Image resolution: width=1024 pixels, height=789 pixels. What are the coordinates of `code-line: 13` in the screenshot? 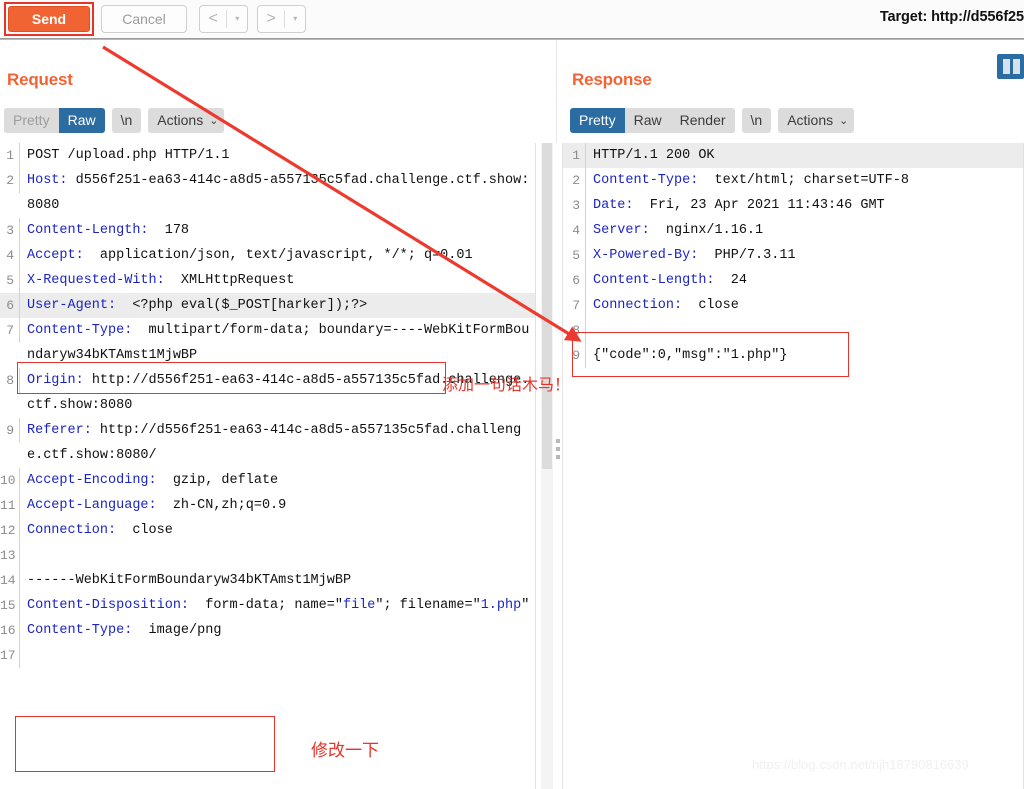 It's located at (268, 555).